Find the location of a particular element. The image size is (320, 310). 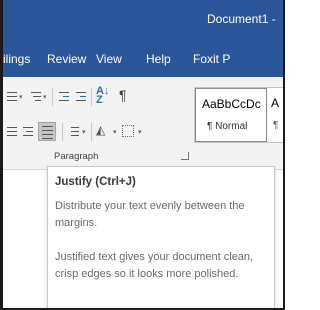

line-spacing-dropdown-icon: ▾ is located at coordinates (84, 132).